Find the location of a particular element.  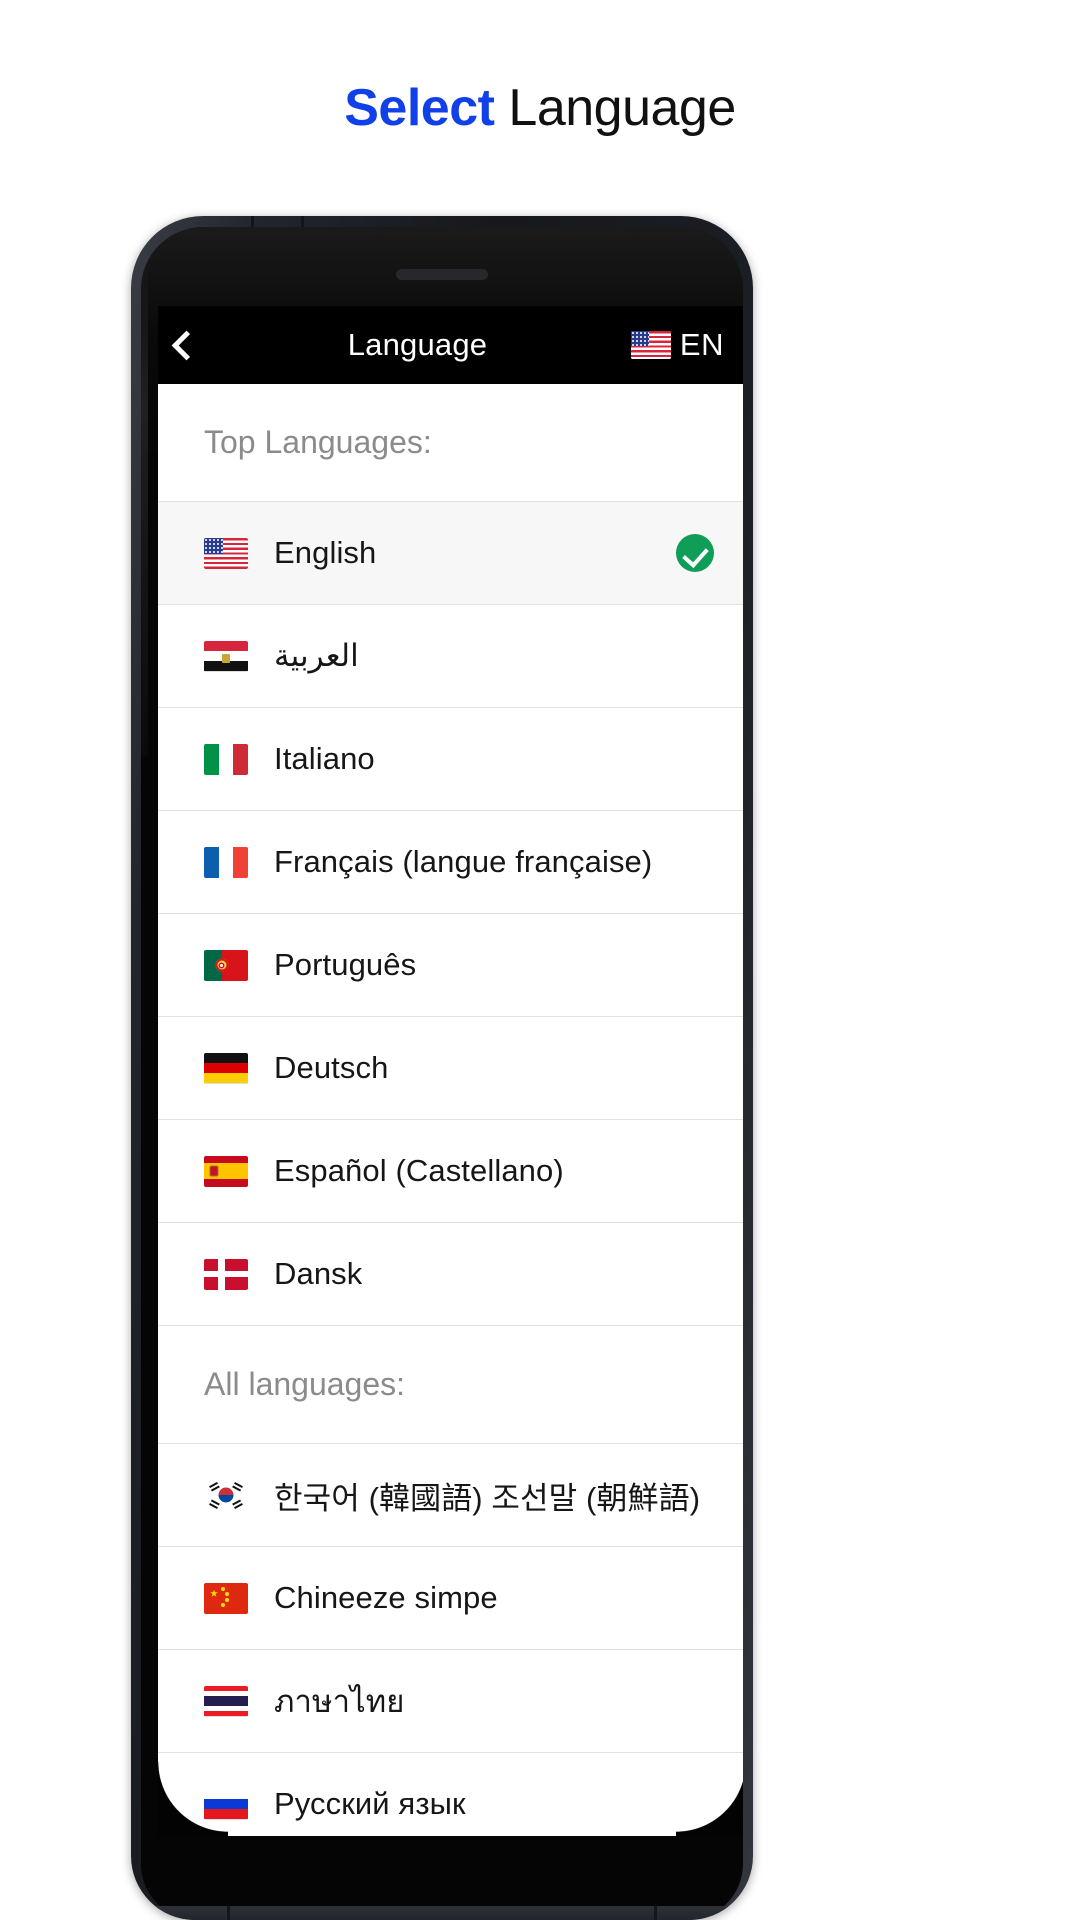

language-label: 한국어 (韓國語) 조선말 (朝鮮語) is located at coordinates (487, 1498).